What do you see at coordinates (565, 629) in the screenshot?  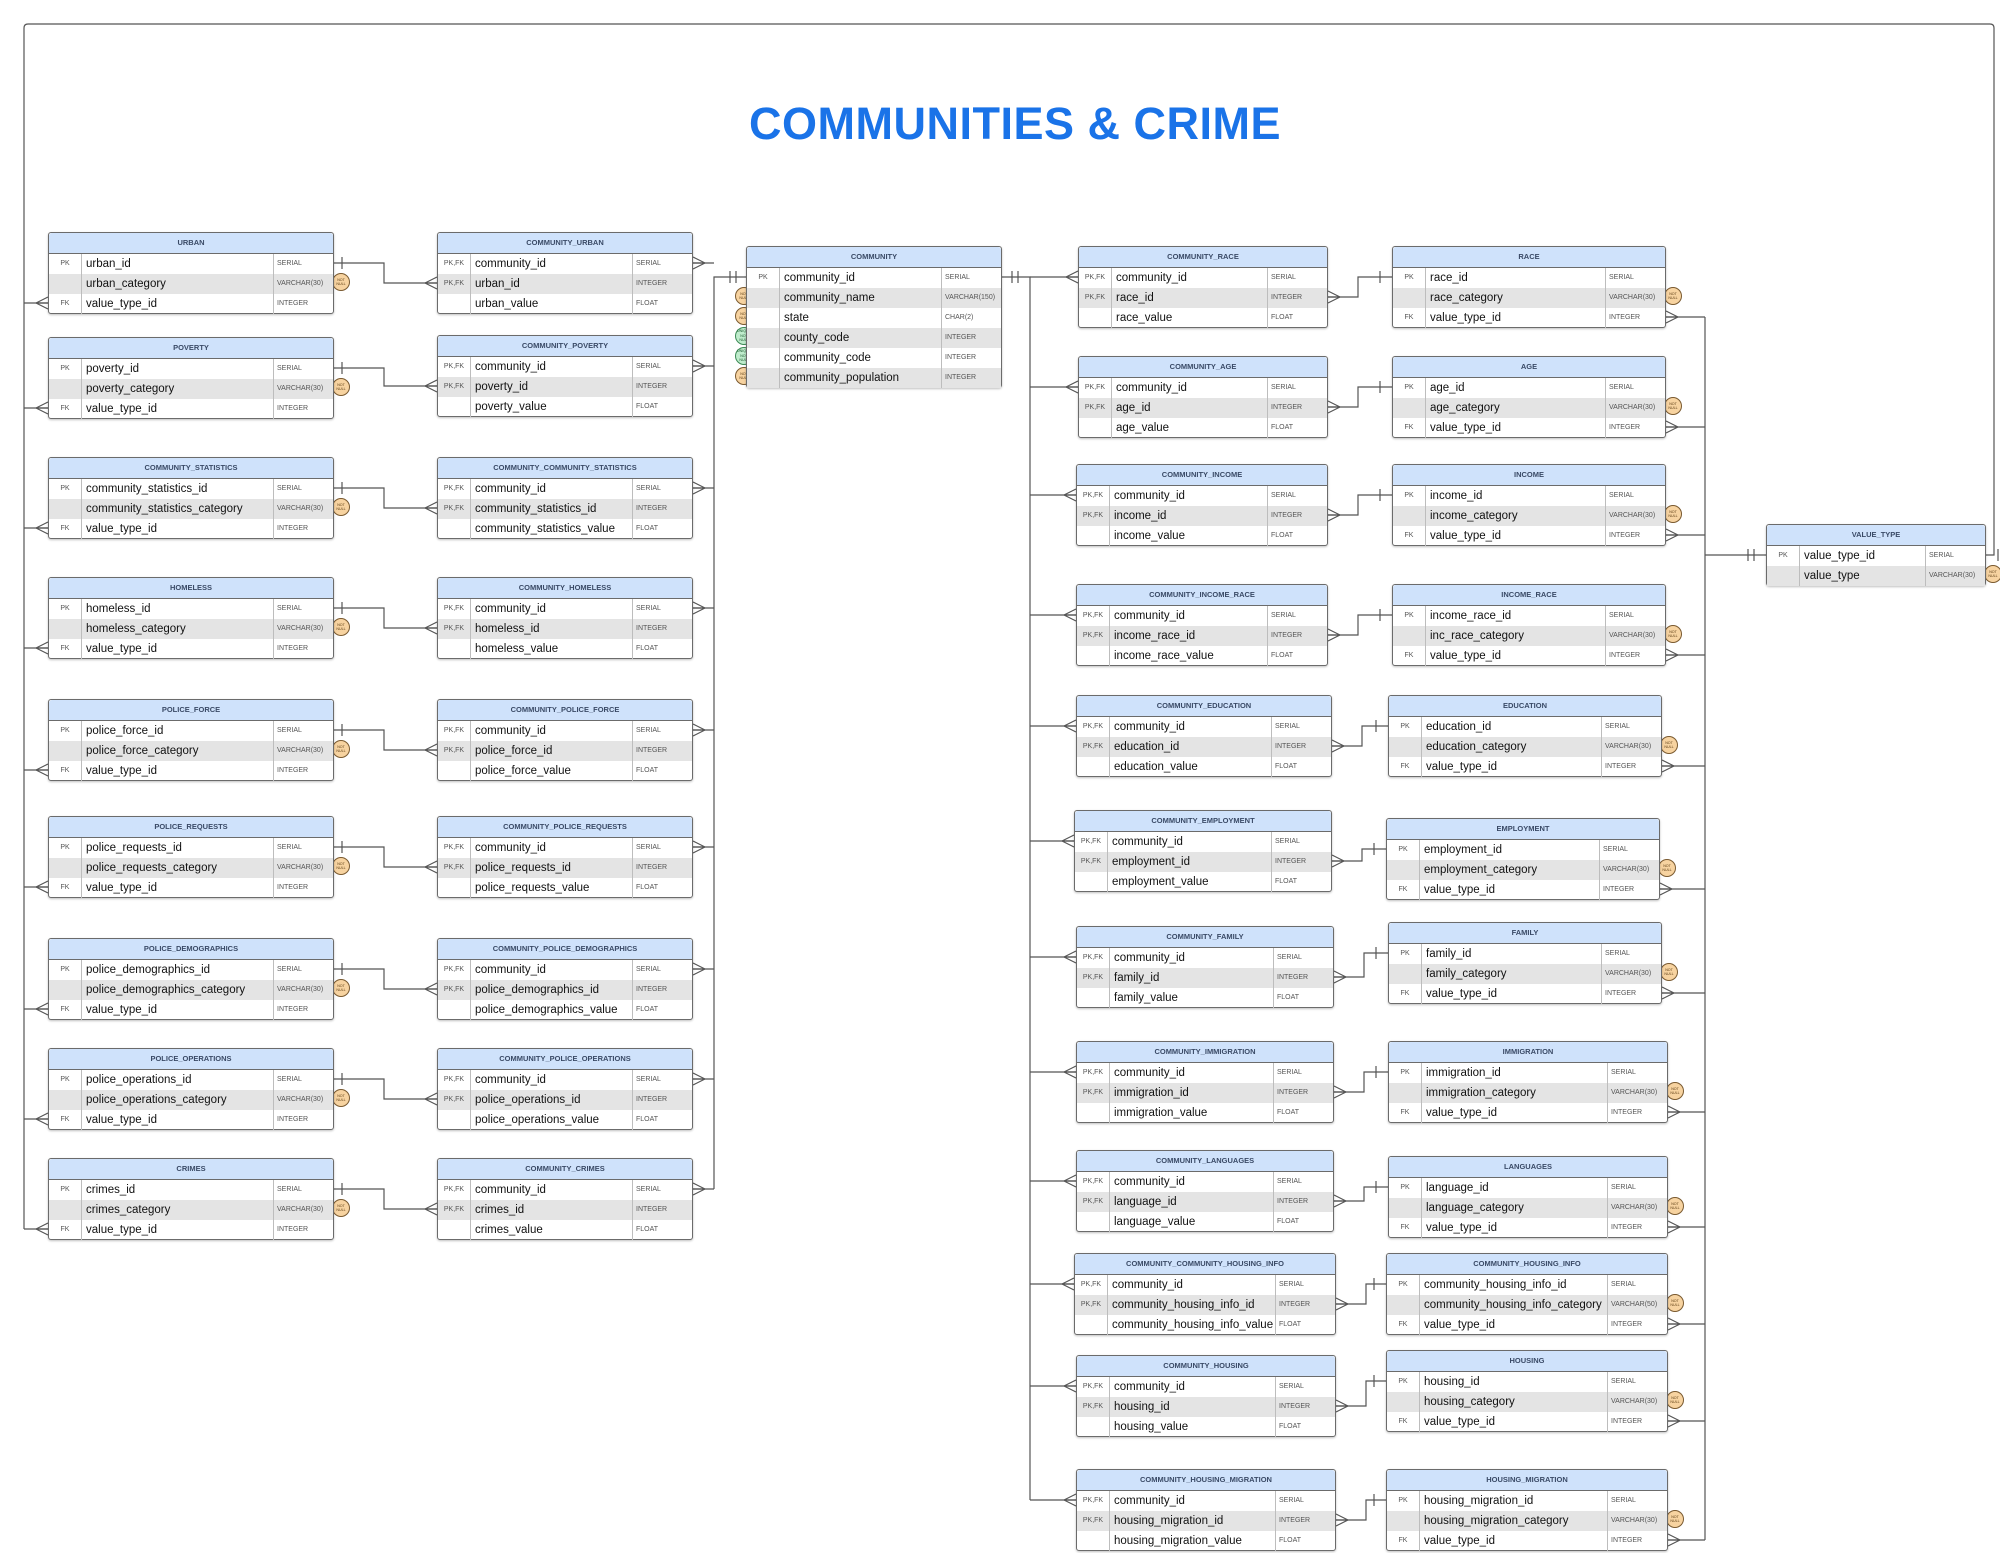 I see `table-row: PK,FK homeless_id INTEGER` at bounding box center [565, 629].